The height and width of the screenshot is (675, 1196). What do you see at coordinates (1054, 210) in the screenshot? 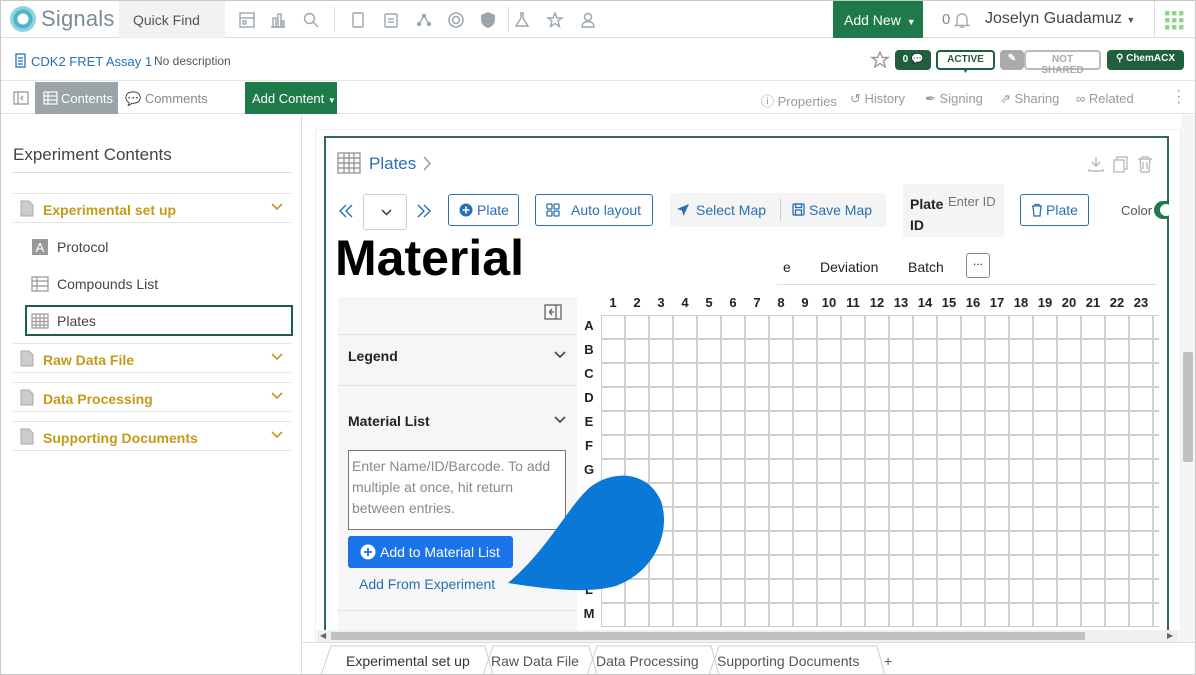
I see `delete-plate-button: Plate` at bounding box center [1054, 210].